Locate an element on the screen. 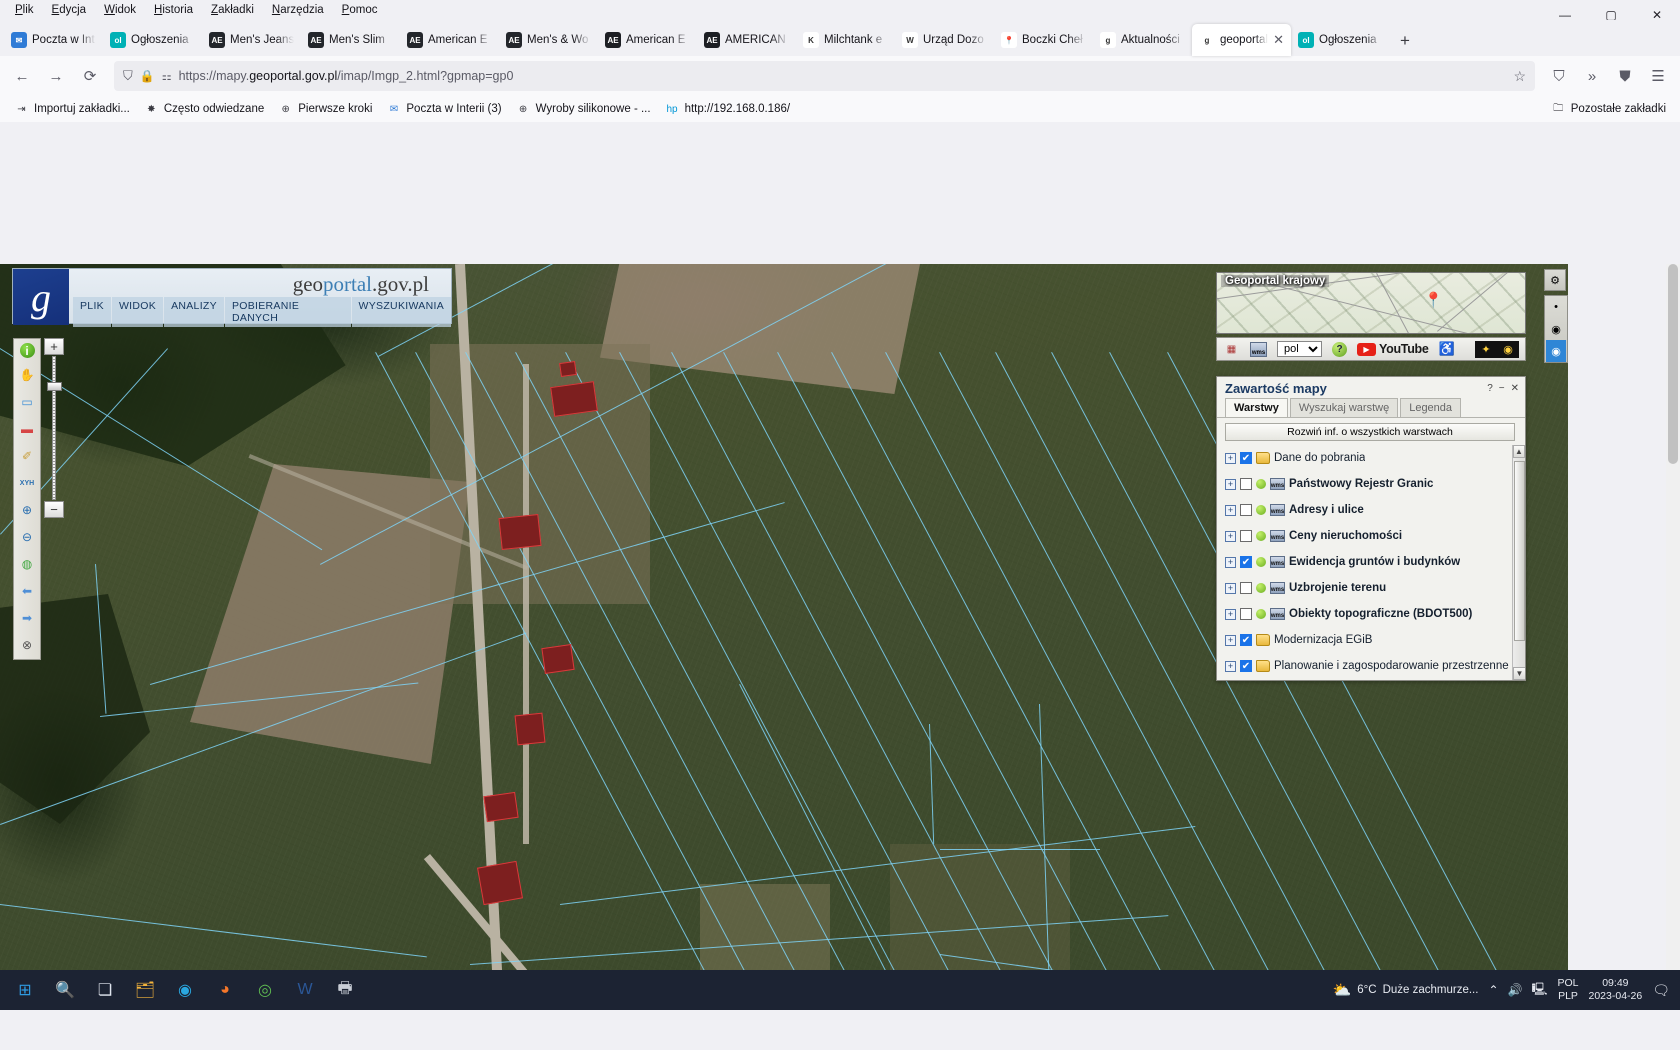  save-to-pocket-icon: ⛉ is located at coordinates (1559, 76).